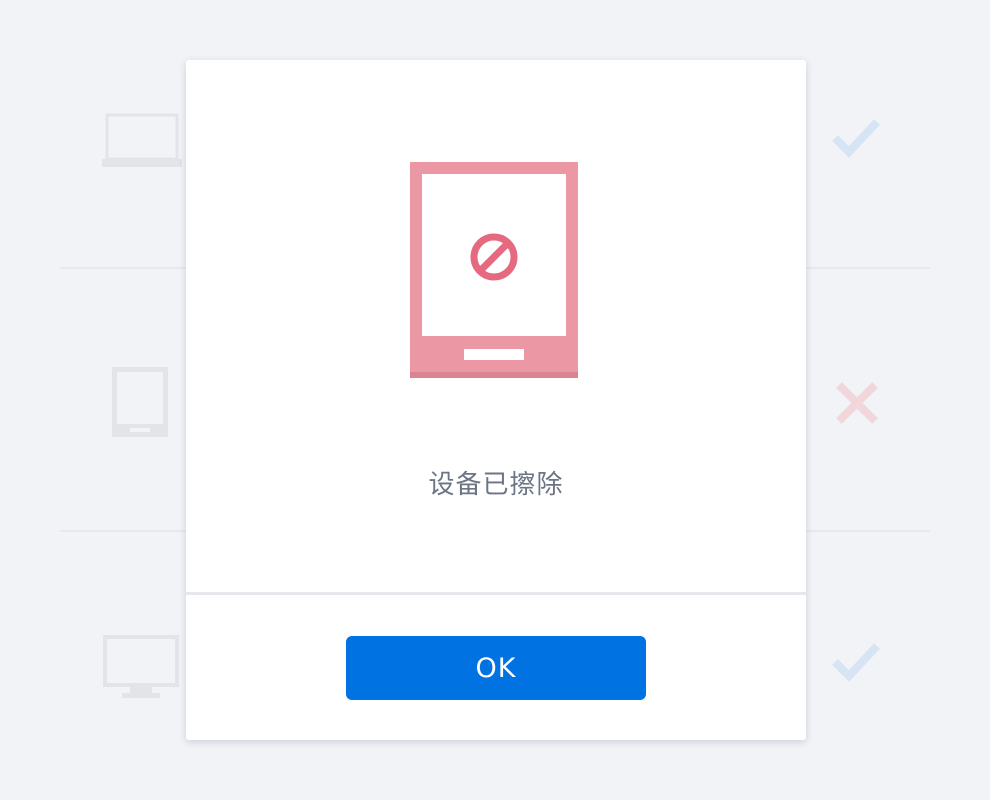 The height and width of the screenshot is (800, 990). What do you see at coordinates (496, 485) in the screenshot?
I see `dialog-message: 设备已擦除` at bounding box center [496, 485].